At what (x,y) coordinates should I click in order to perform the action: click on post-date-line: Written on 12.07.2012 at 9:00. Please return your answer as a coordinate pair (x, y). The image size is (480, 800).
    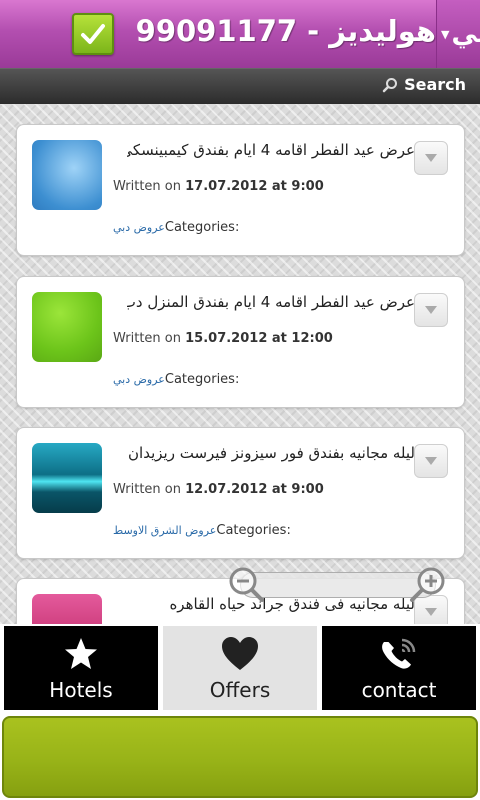
    Looking at the image, I should click on (218, 489).